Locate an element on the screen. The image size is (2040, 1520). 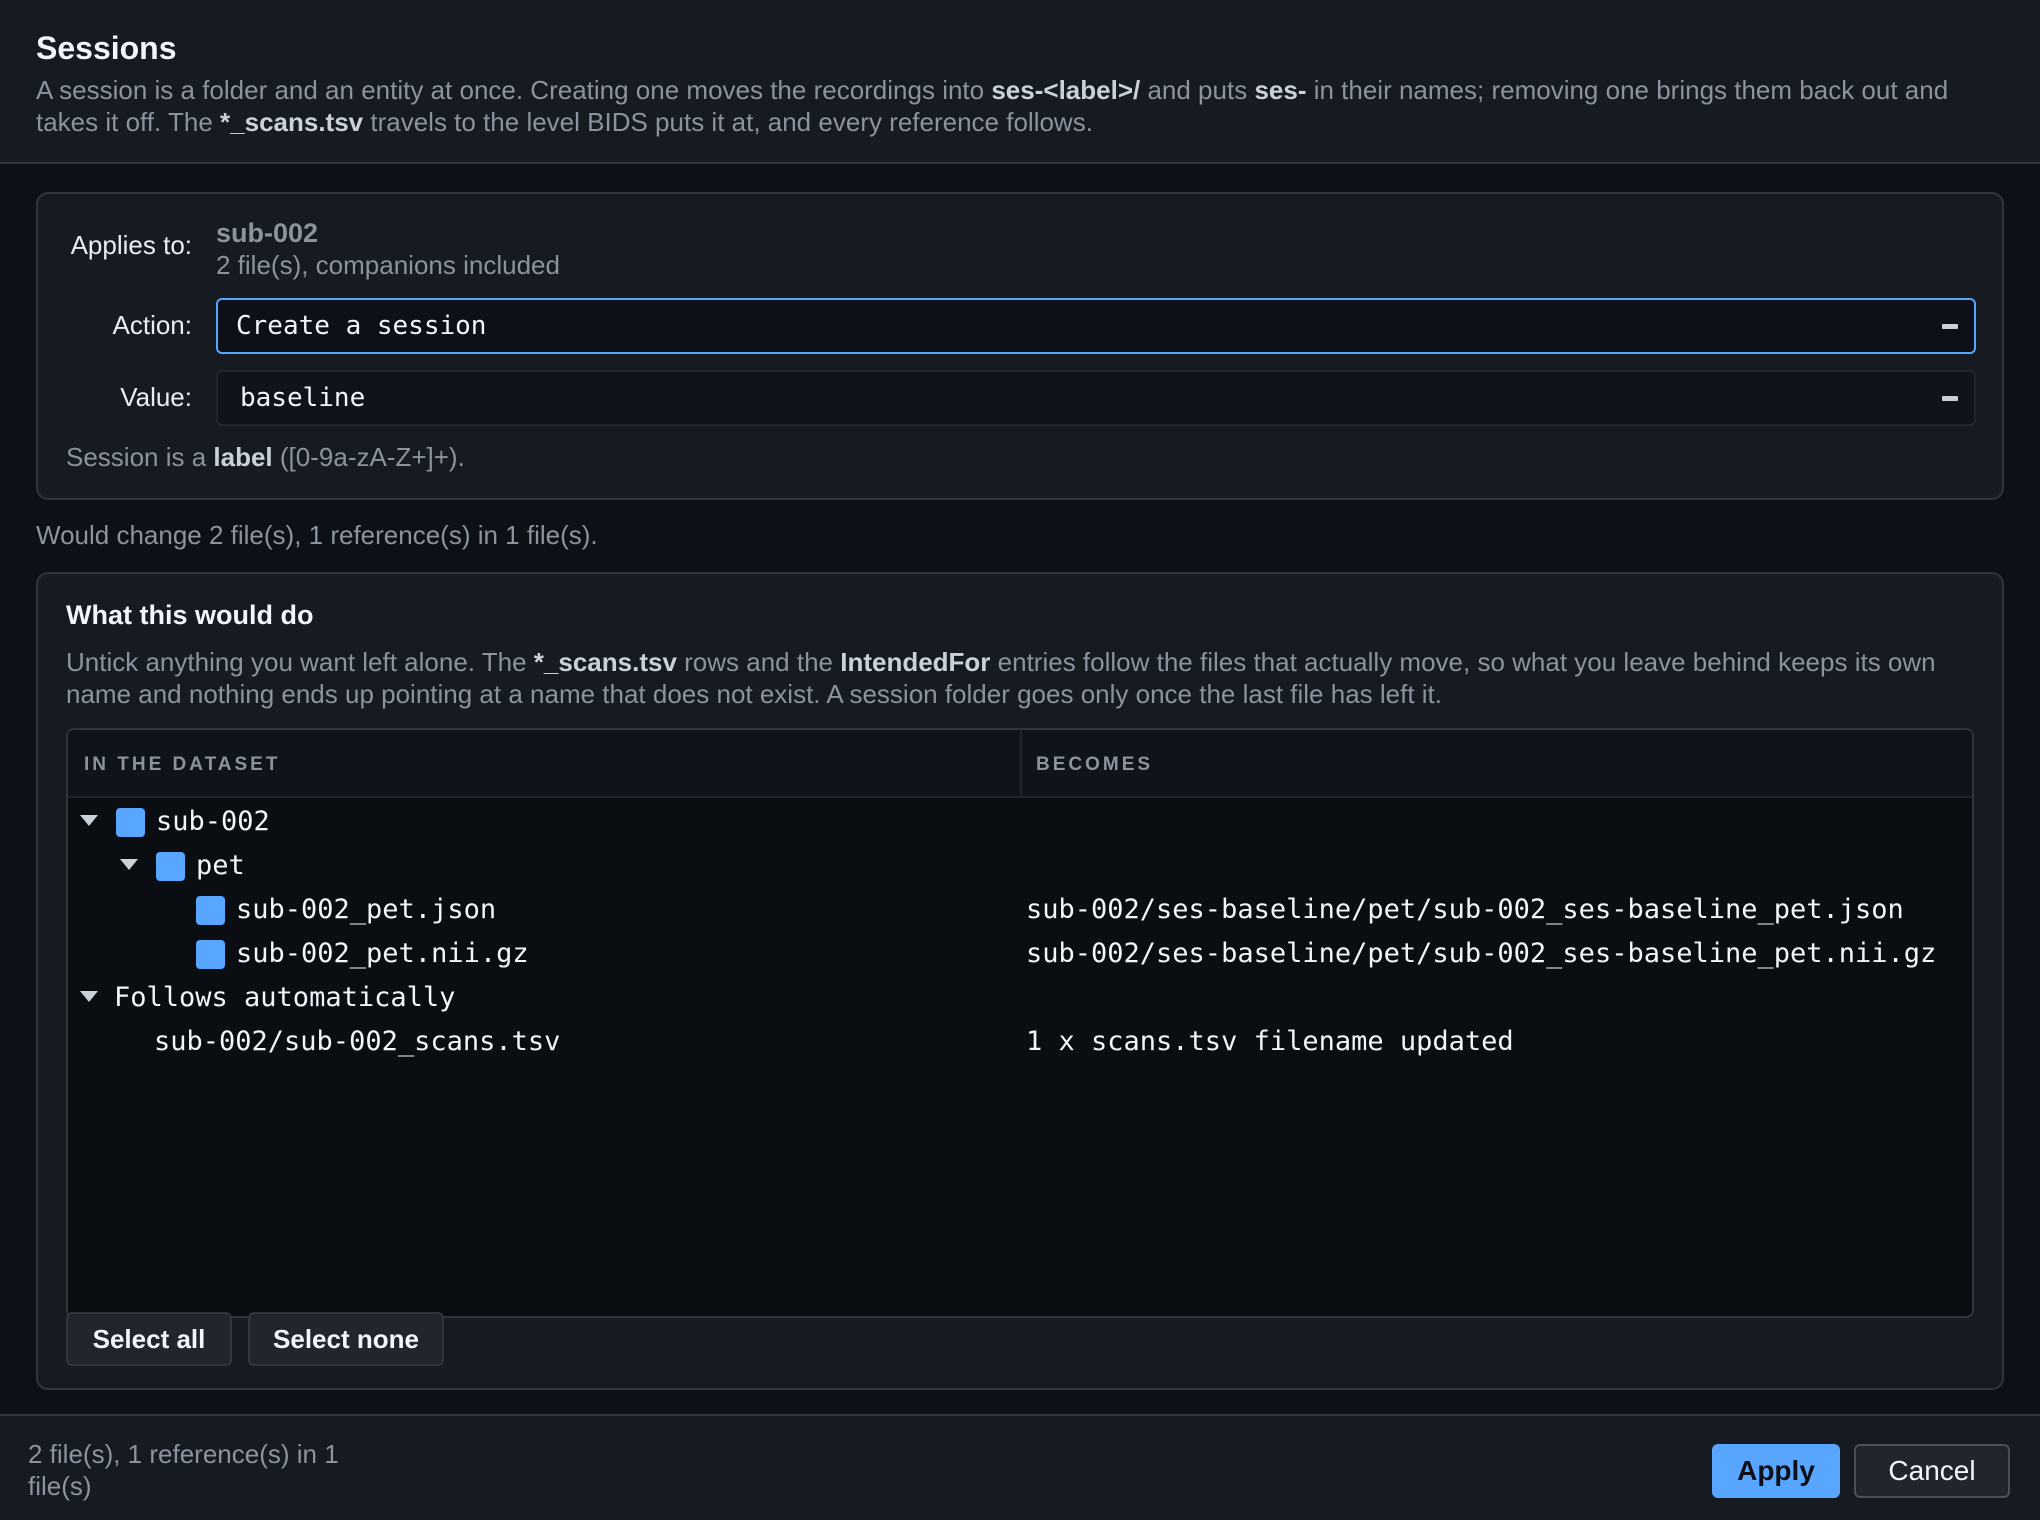
tree-row-sub-002: sub-002 is located at coordinates (1020, 822).